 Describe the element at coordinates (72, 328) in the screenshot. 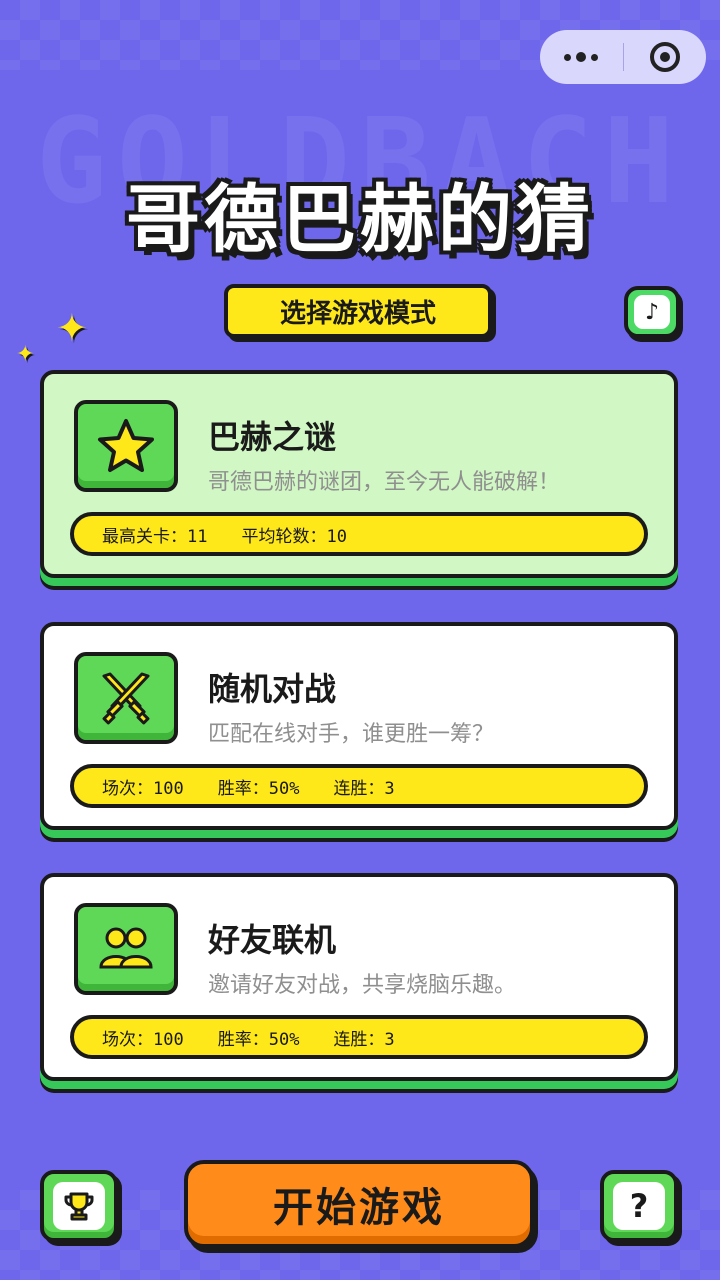

I see `sparkle-icon: ✦` at that location.